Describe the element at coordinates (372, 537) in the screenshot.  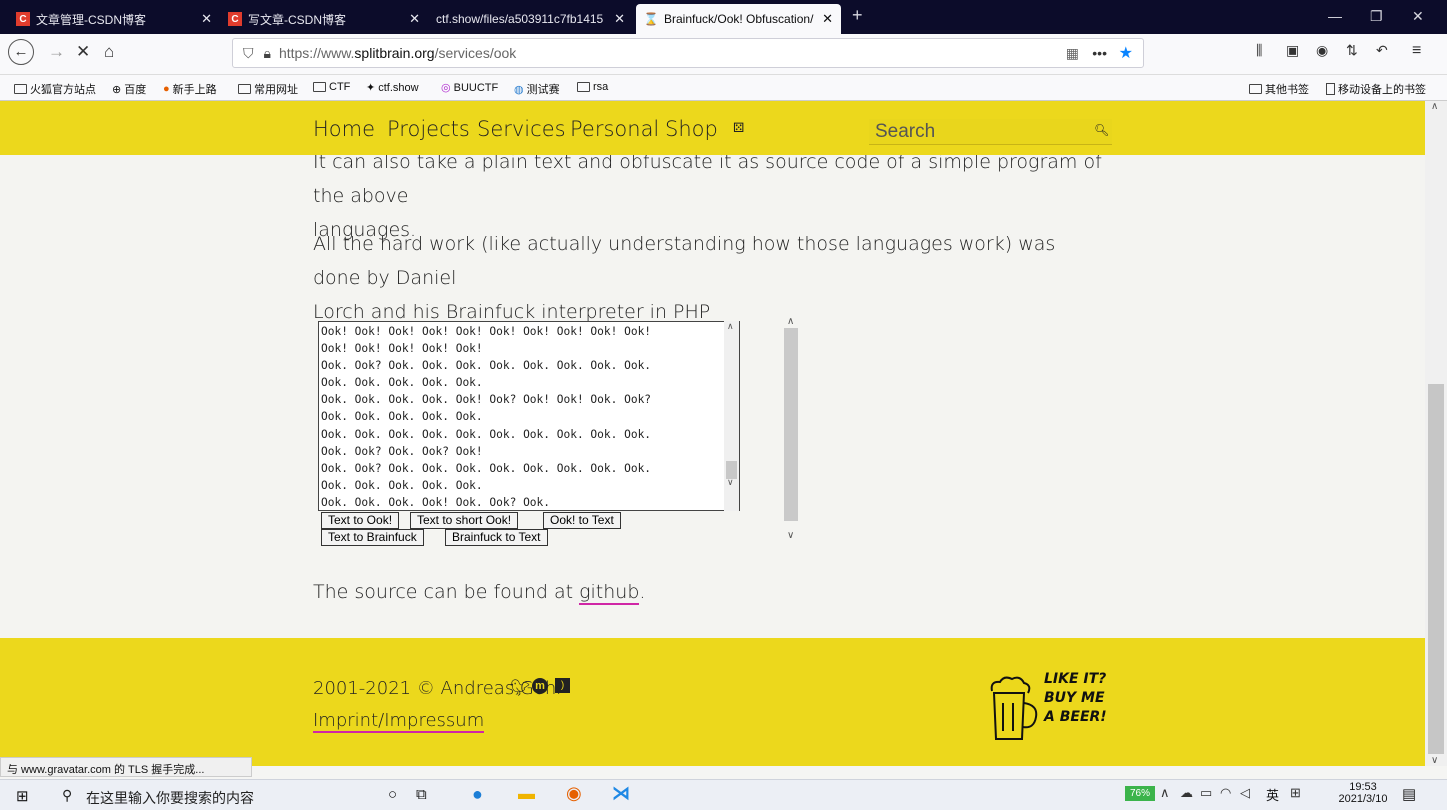
I see `text-to-brainfuck-button: Text to Brainfuck` at that location.